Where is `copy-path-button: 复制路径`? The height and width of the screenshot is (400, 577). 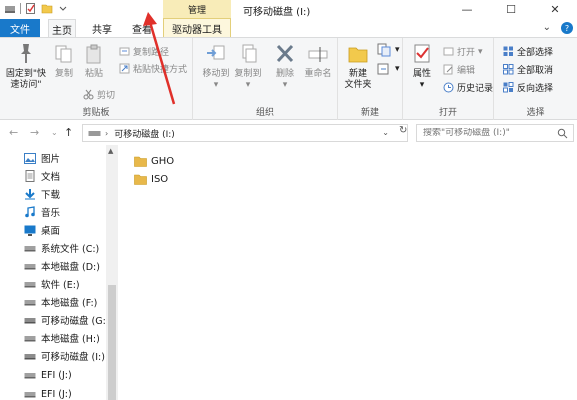
copy-path-button: 复制路径 is located at coordinates (144, 51).